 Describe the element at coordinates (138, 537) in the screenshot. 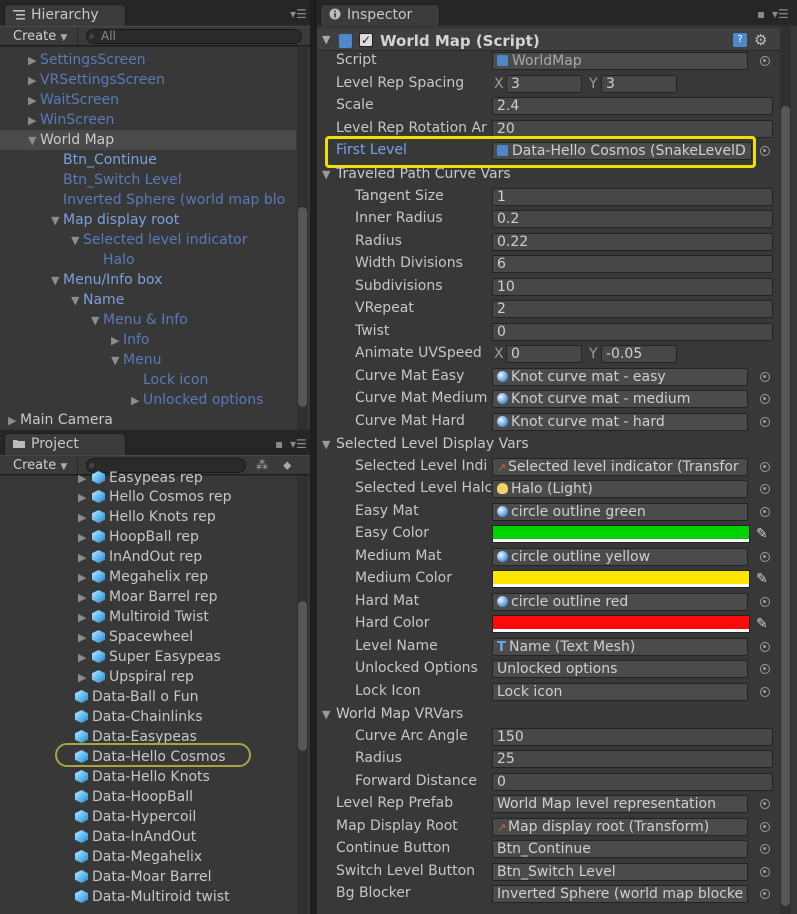

I see `project-item: ▶ HoopBall rep` at that location.